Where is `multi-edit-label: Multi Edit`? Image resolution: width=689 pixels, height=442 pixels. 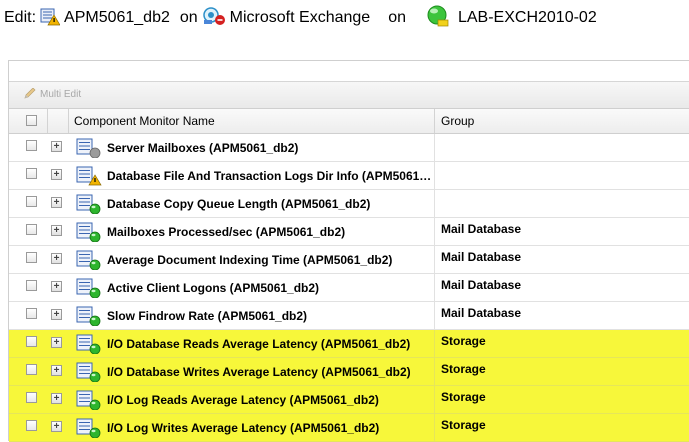
multi-edit-label: Multi Edit is located at coordinates (61, 94).